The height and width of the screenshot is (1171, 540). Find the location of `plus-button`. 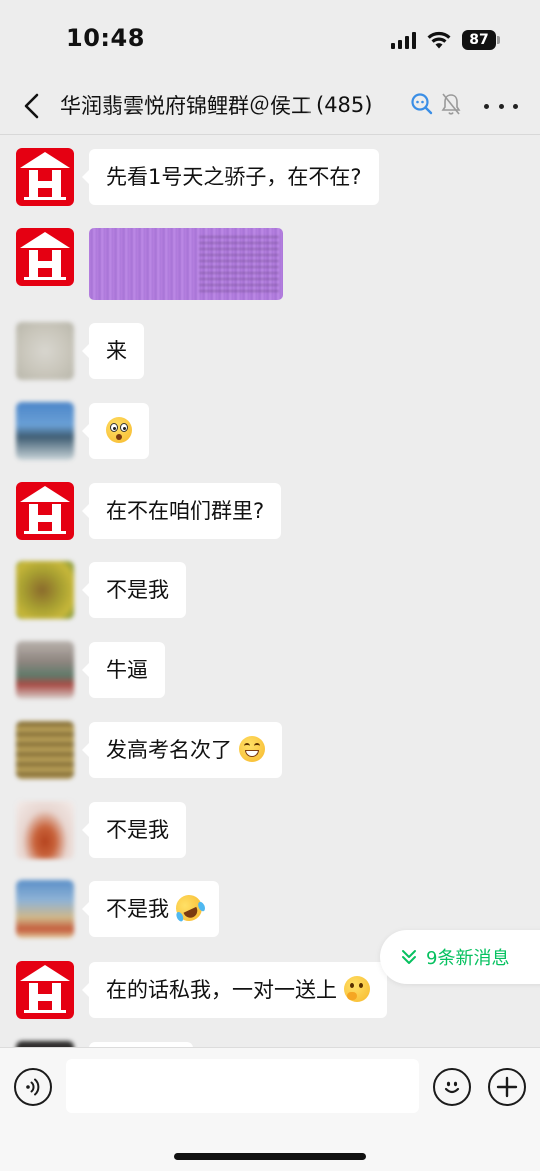

plus-button is located at coordinates (507, 1087).